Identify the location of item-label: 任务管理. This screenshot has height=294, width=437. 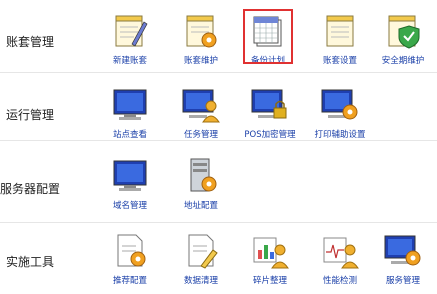
(200, 135).